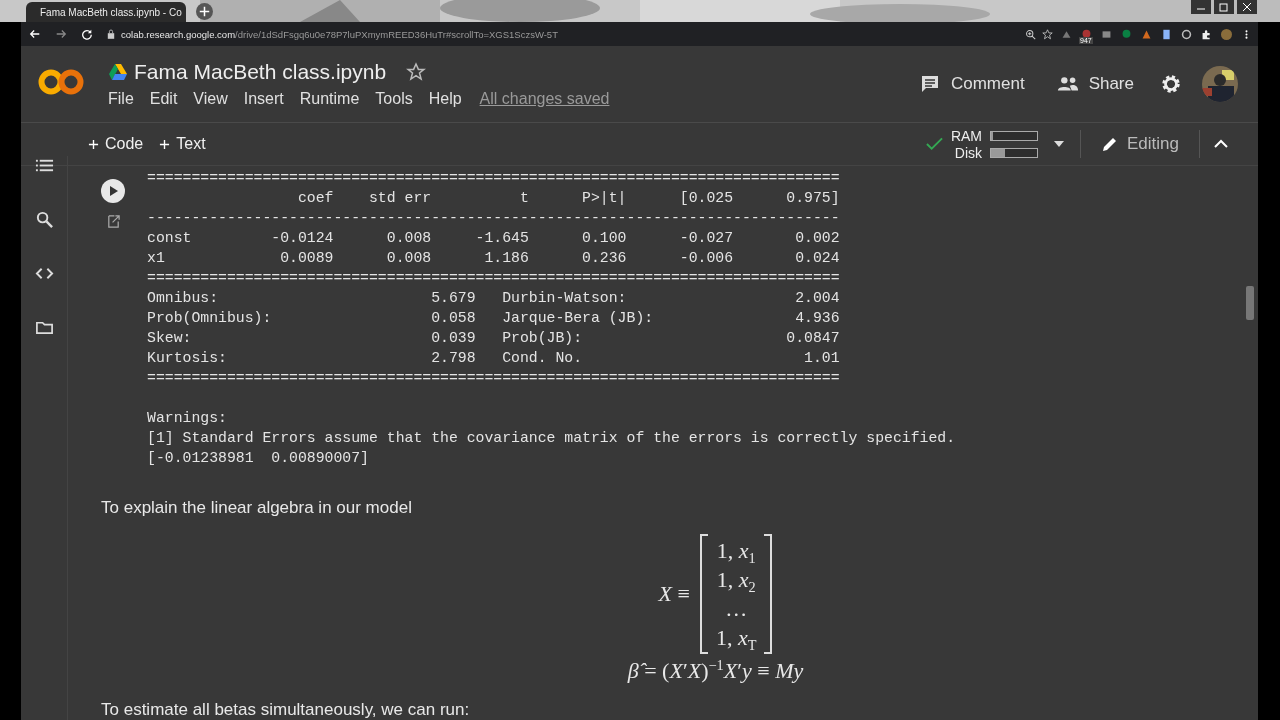  I want to click on comment-button: Comment, so click(971, 84).